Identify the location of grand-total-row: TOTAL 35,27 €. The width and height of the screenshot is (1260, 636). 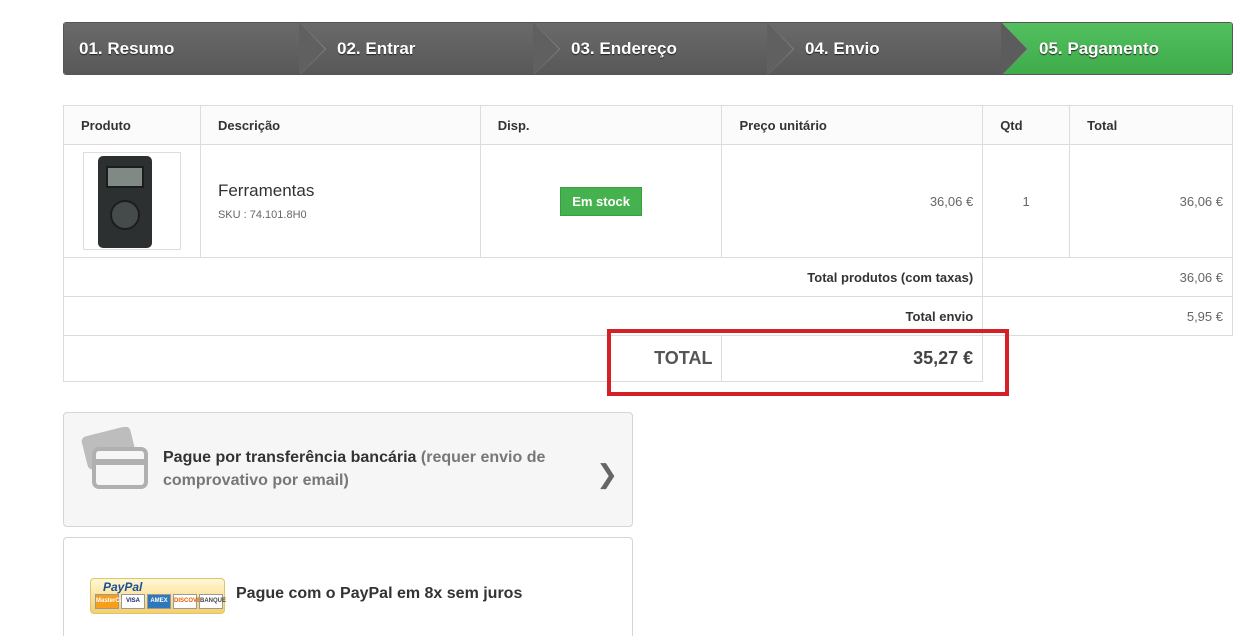
(647, 358).